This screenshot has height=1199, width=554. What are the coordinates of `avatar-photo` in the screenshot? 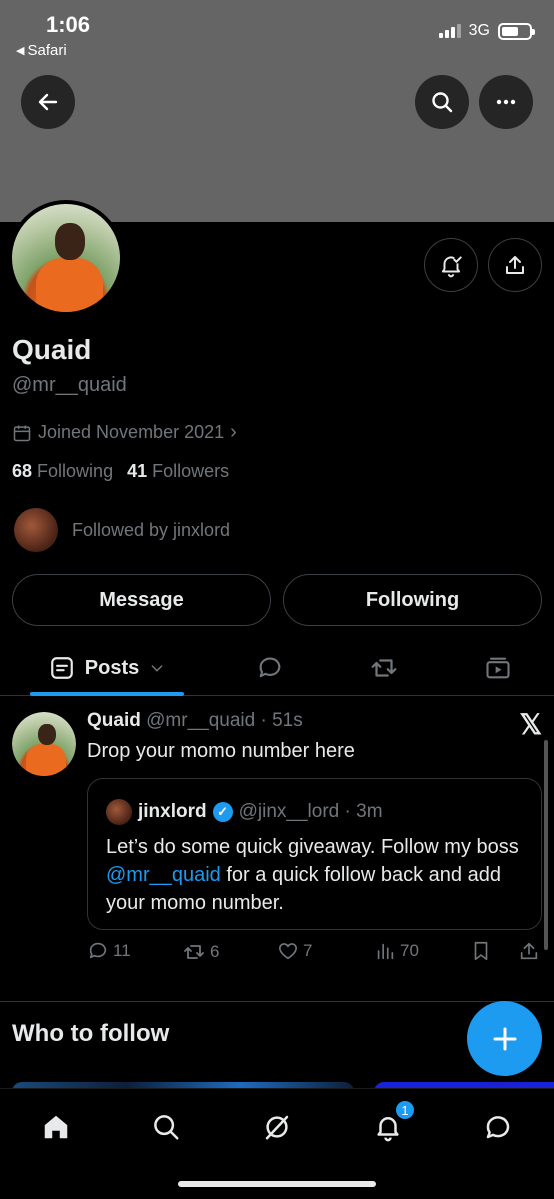 It's located at (66, 258).